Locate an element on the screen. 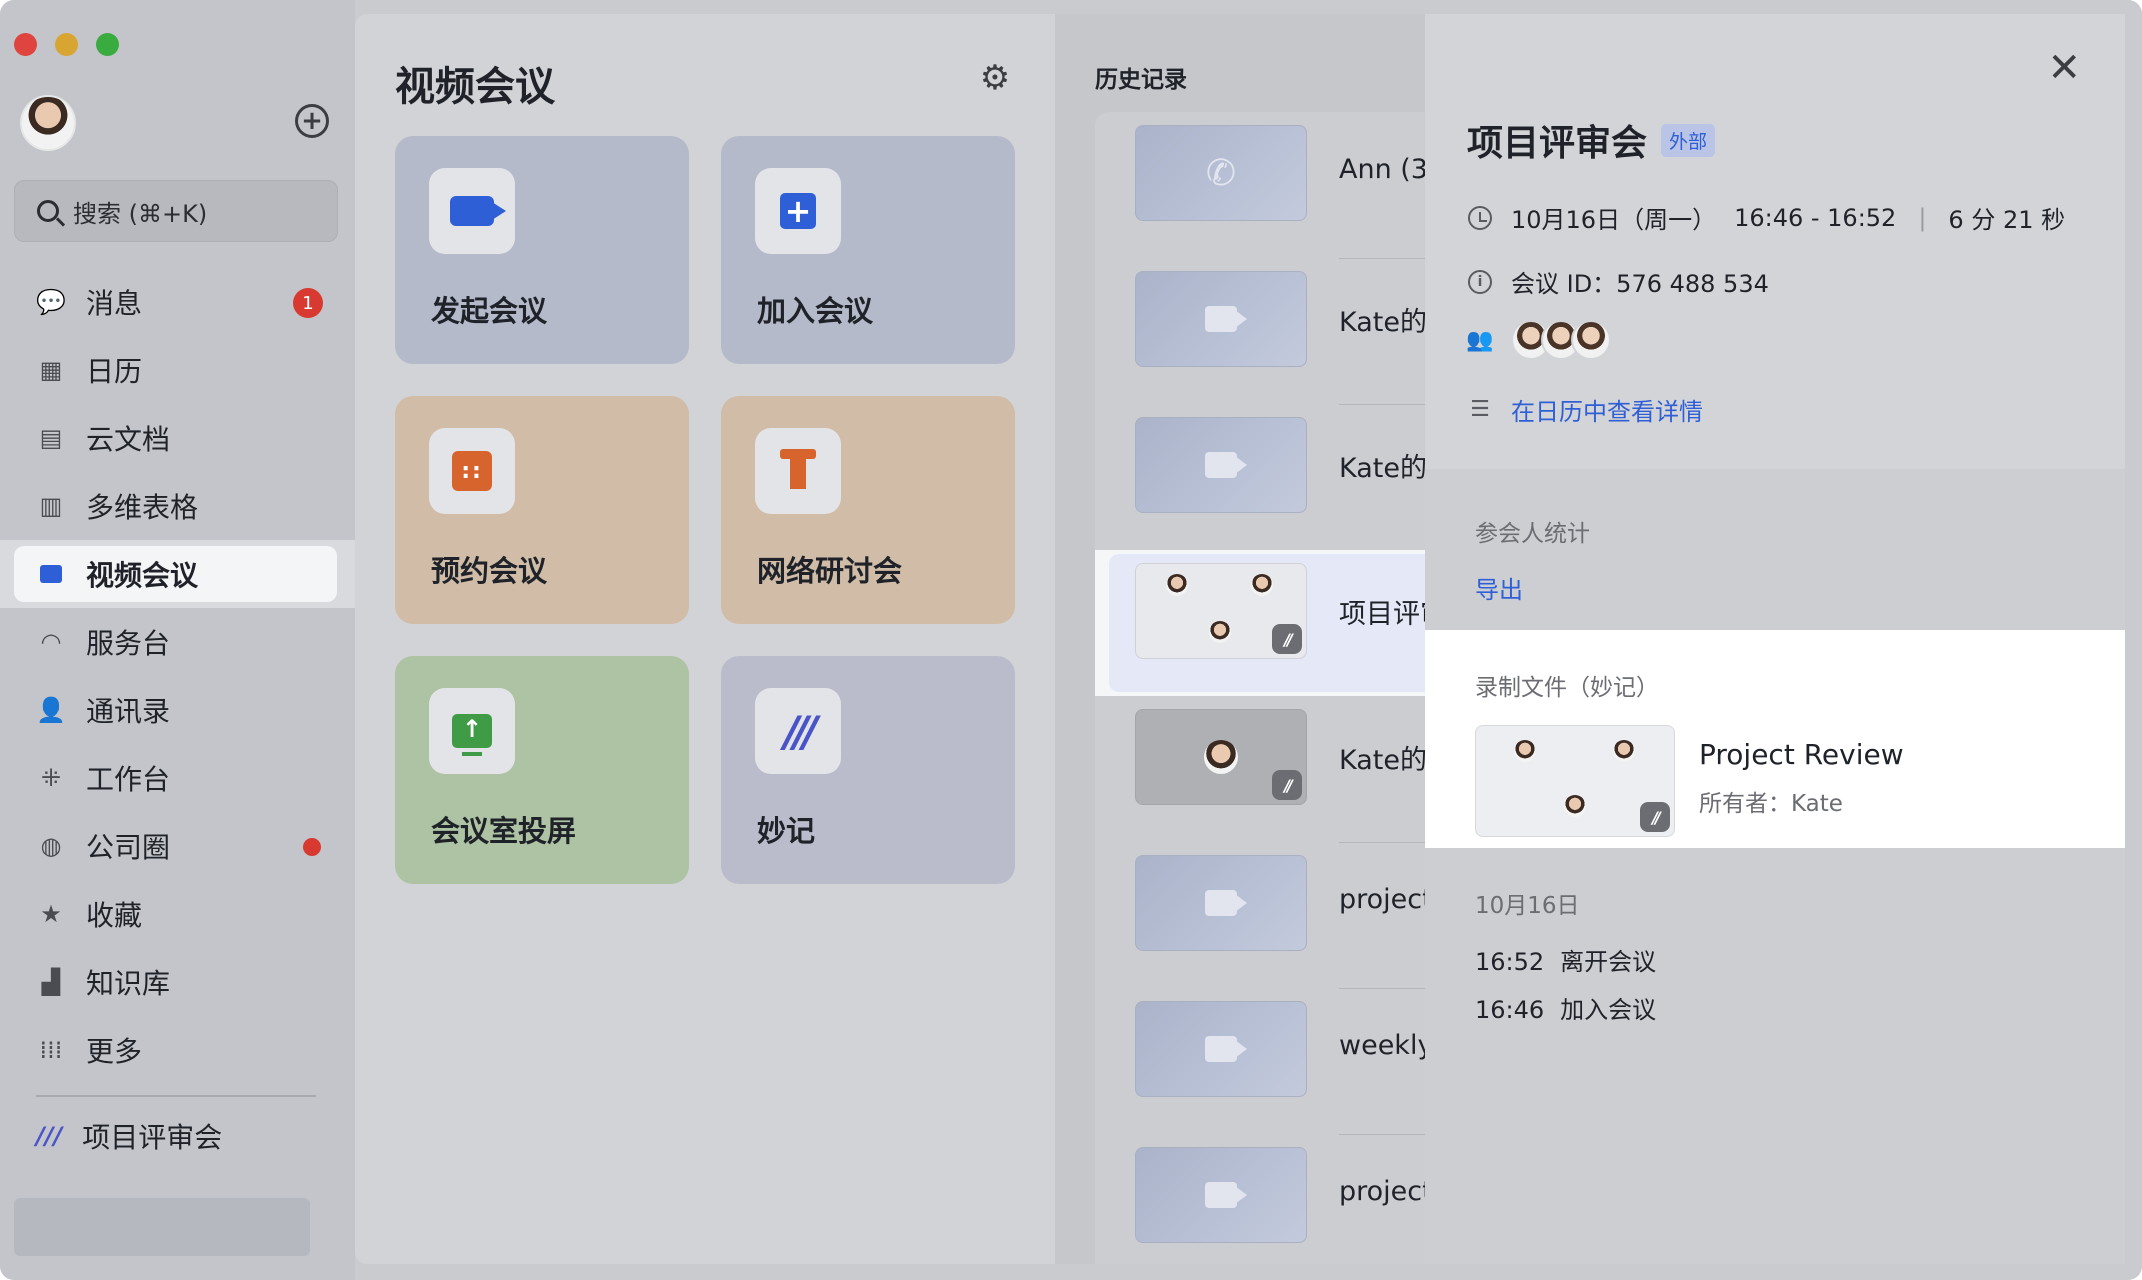 The height and width of the screenshot is (1280, 2142). sidebar-item-contacts: 👤 通讯录 is located at coordinates (177, 710).